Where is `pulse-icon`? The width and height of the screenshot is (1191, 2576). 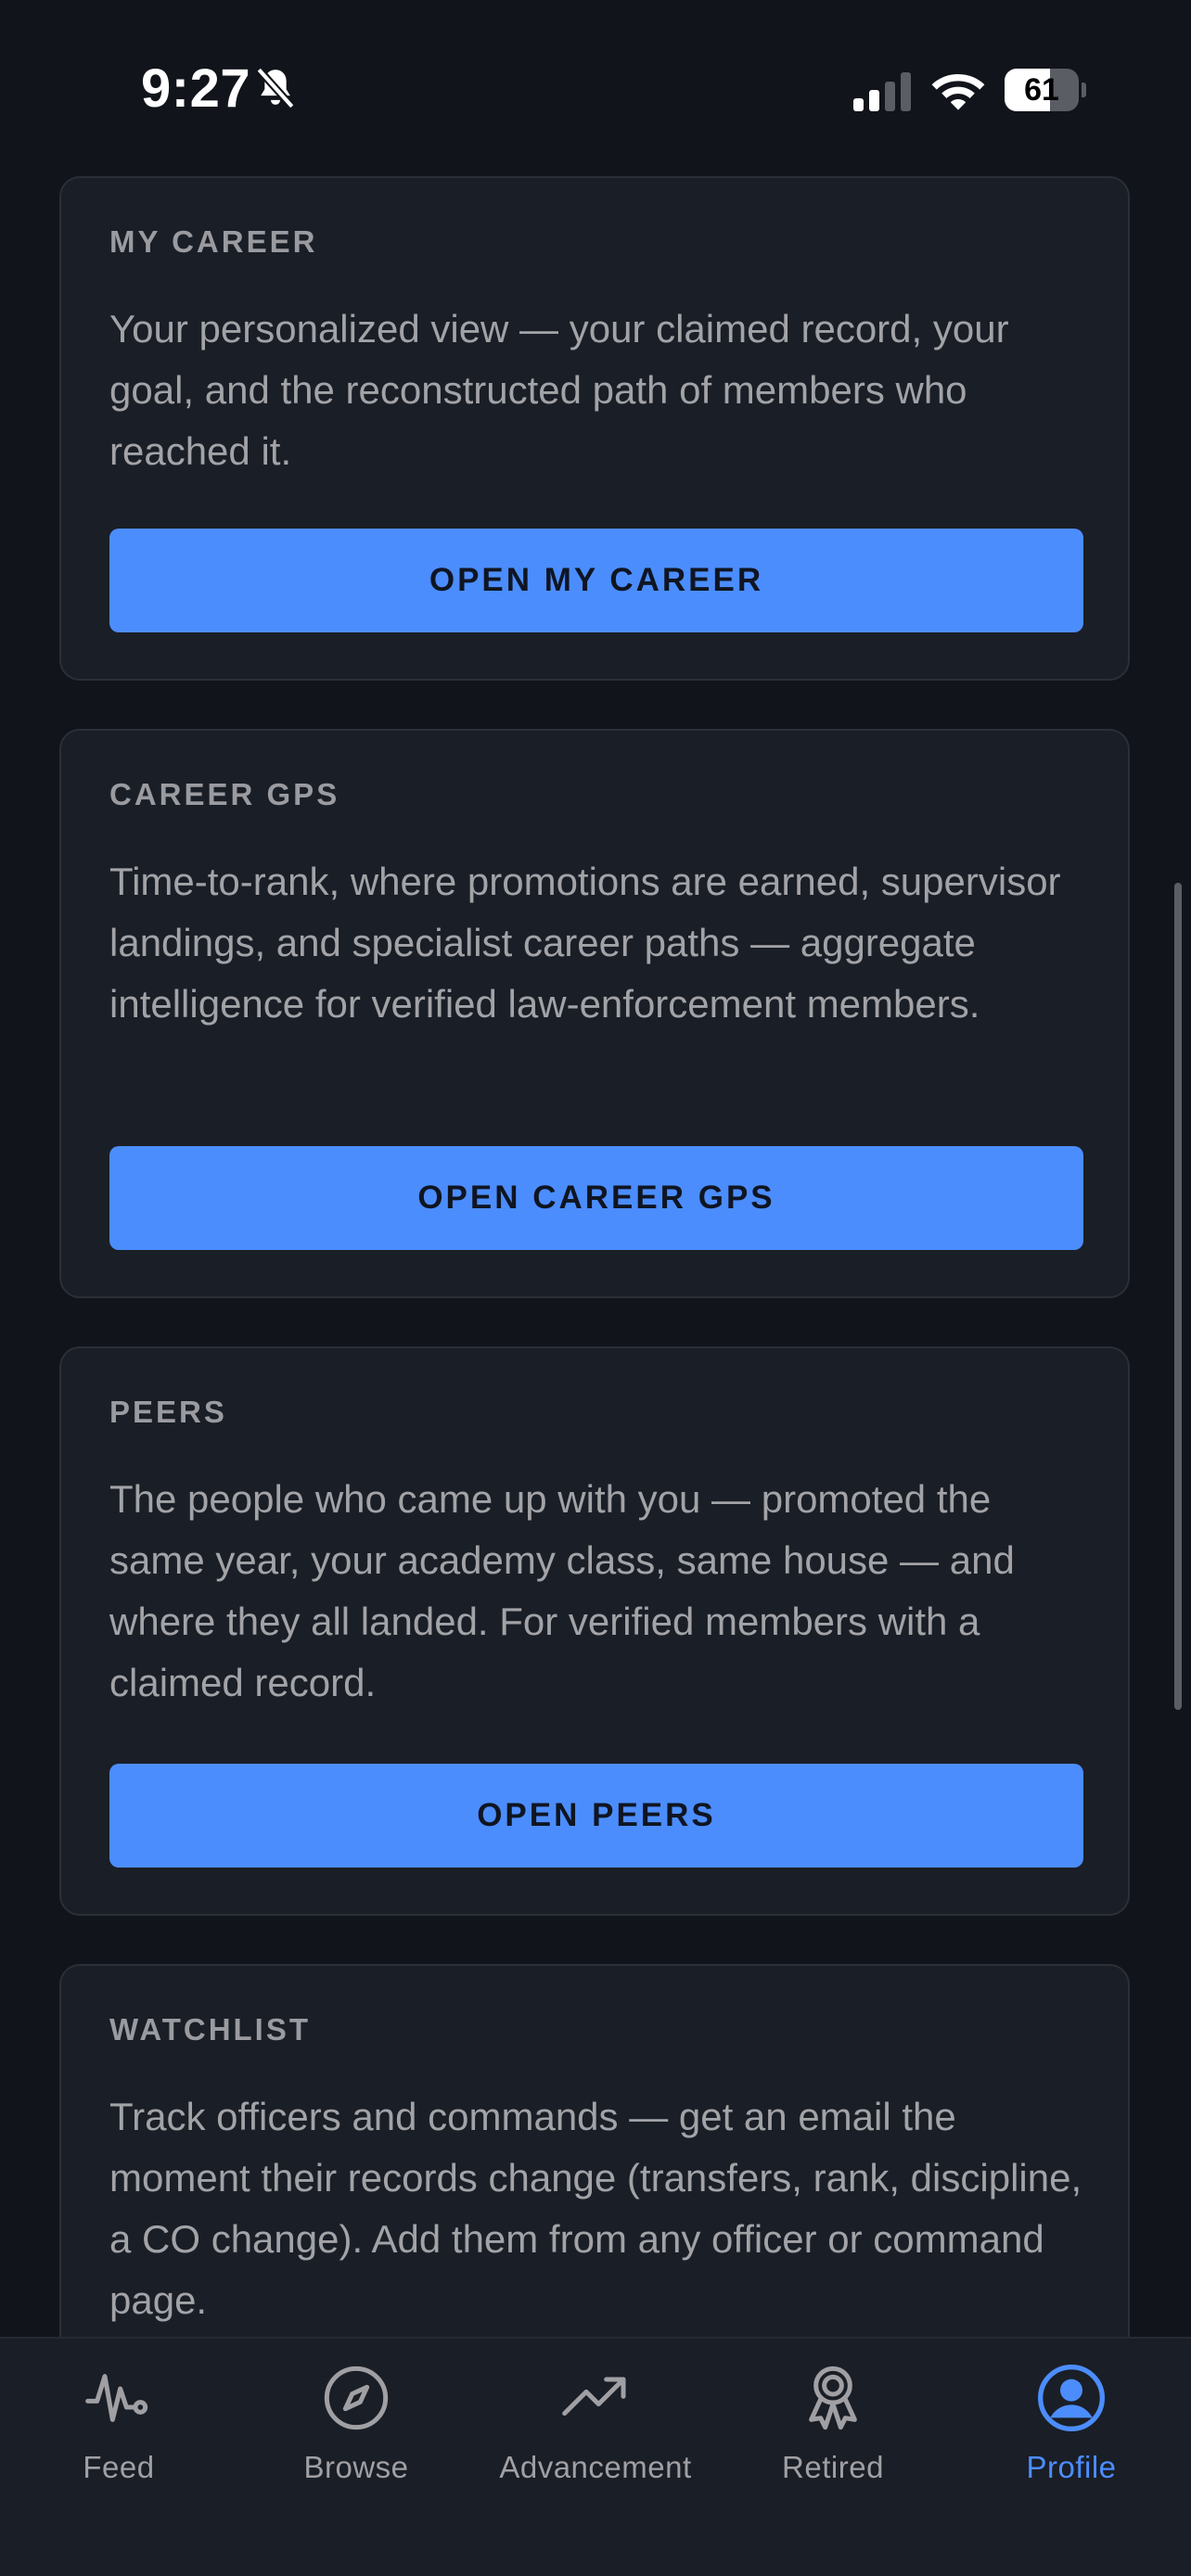 pulse-icon is located at coordinates (116, 2398).